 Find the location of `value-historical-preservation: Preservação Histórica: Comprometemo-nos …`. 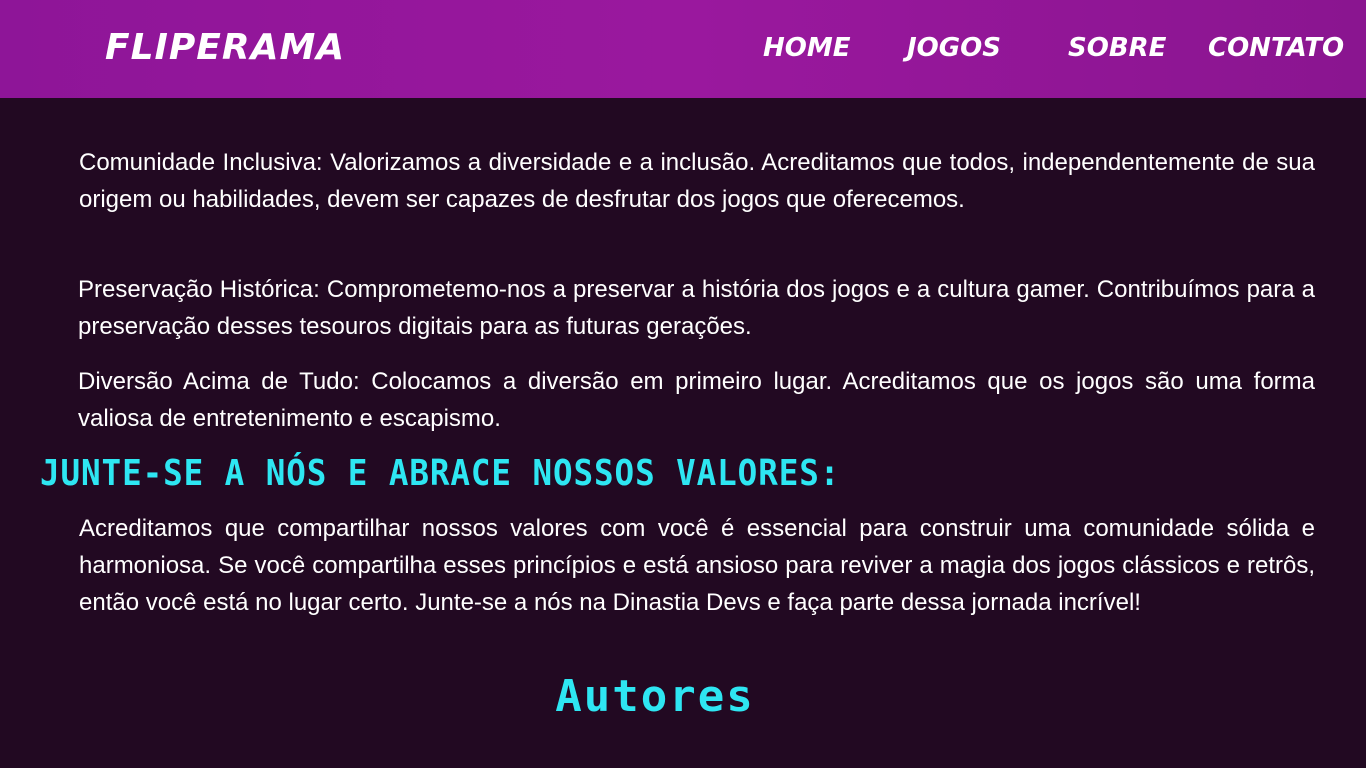

value-historical-preservation: Preservação Histórica: Comprometemo-nos … is located at coordinates (696, 308).